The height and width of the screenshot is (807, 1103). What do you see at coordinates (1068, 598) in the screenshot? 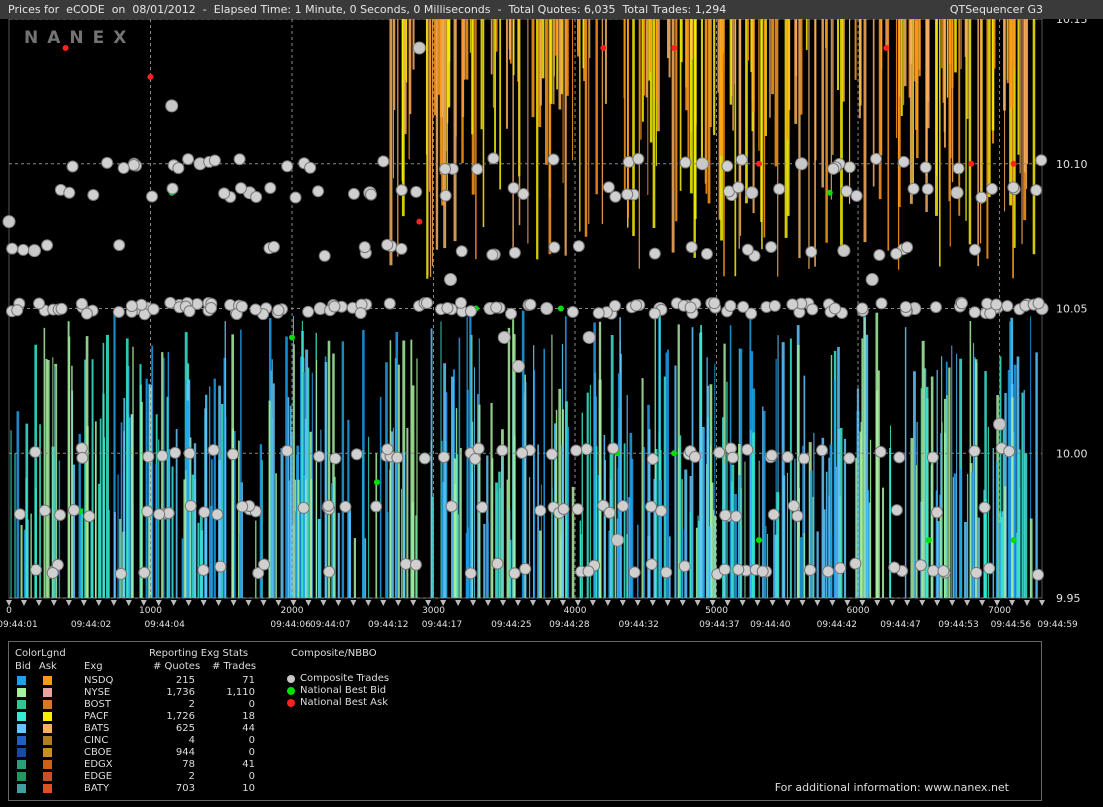
I see `y-tick-label: 9.95` at bounding box center [1068, 598].